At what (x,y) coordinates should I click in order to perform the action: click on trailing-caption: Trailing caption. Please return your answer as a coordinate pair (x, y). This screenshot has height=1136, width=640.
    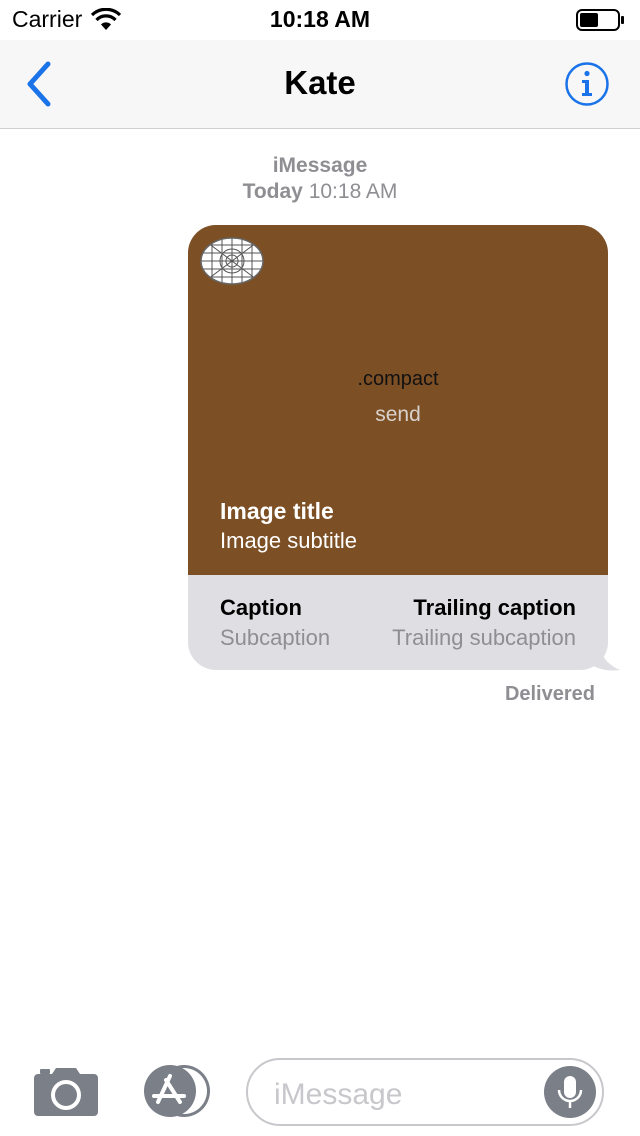
    Looking at the image, I should click on (494, 607).